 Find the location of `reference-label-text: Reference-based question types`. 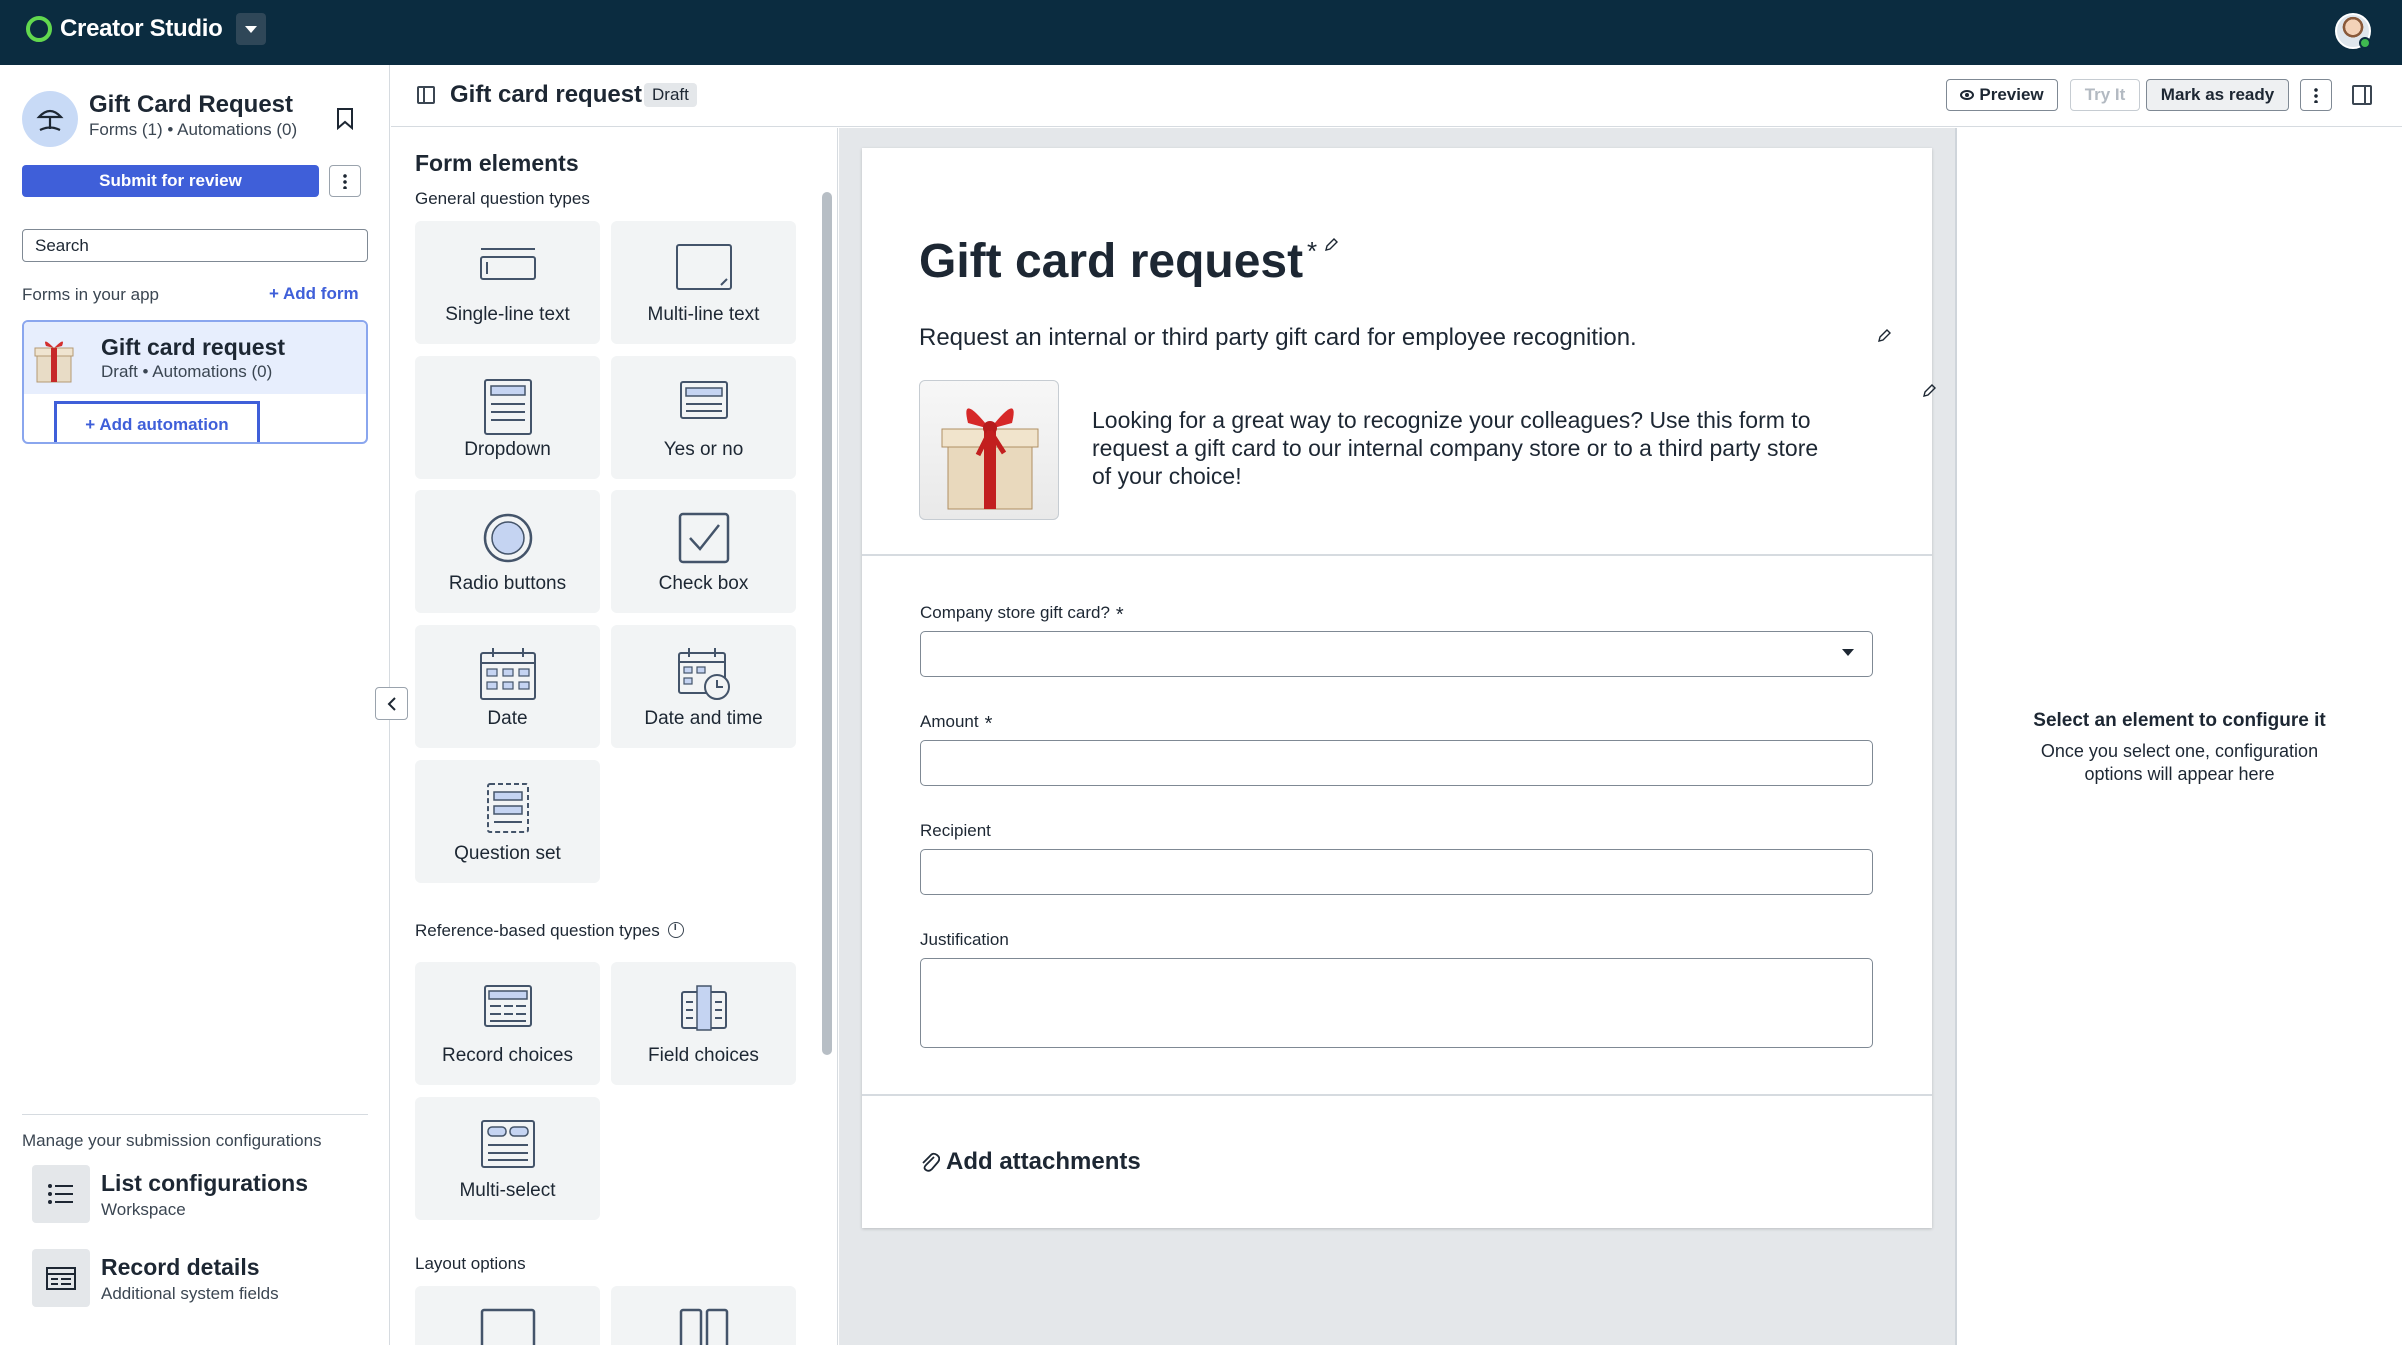

reference-label-text: Reference-based question types is located at coordinates (537, 930).